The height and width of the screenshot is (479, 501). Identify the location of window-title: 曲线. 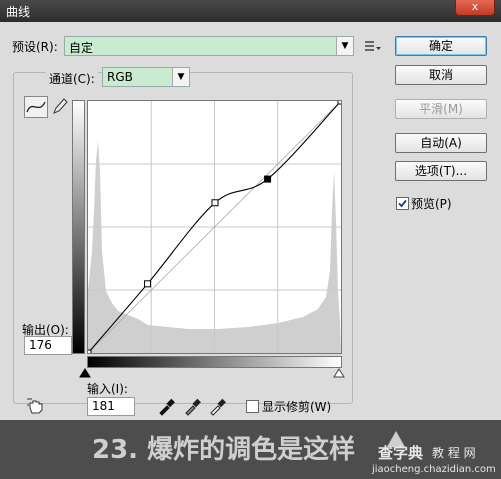
(18, 12).